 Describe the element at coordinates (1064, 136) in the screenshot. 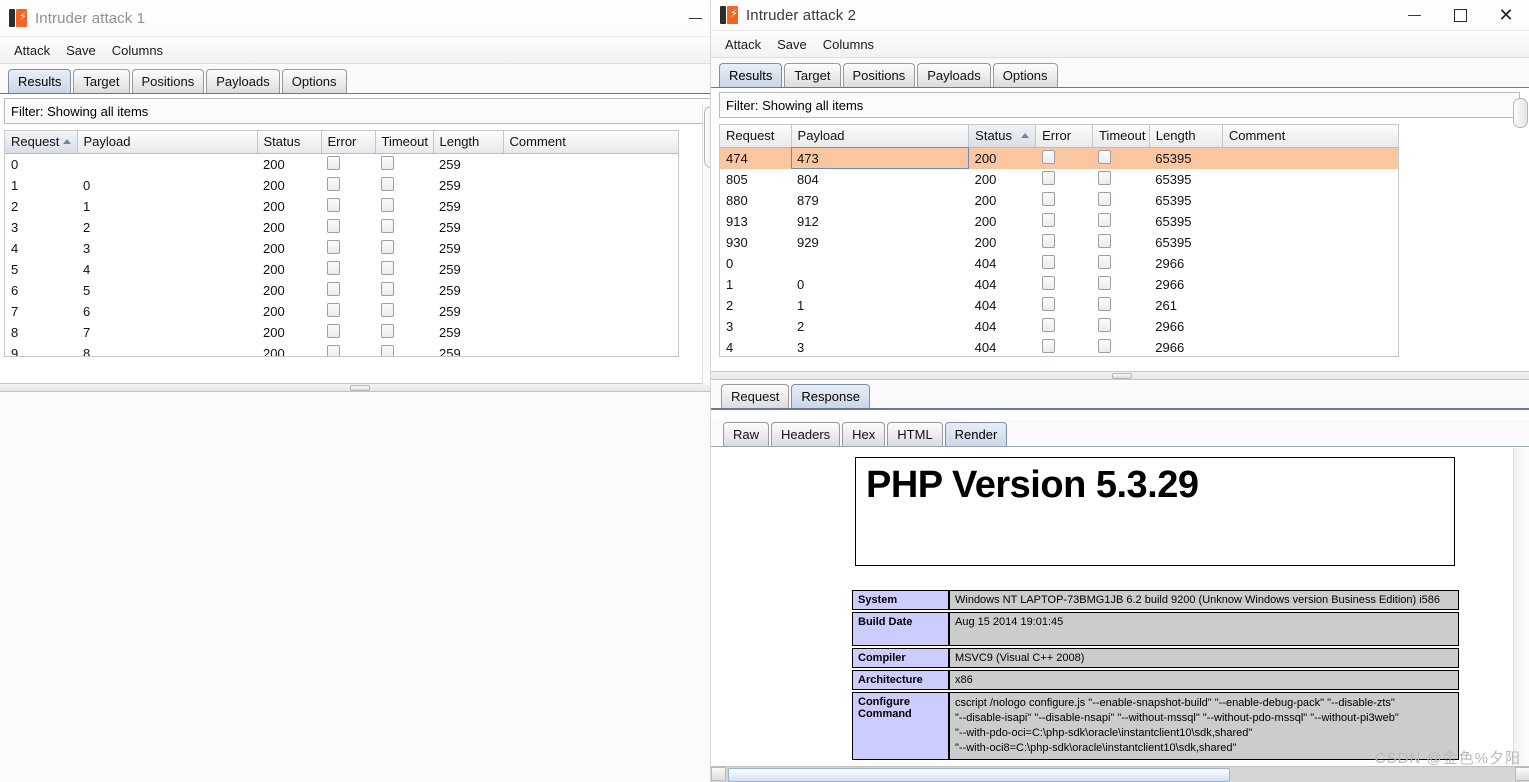

I see `col-error: Error` at that location.